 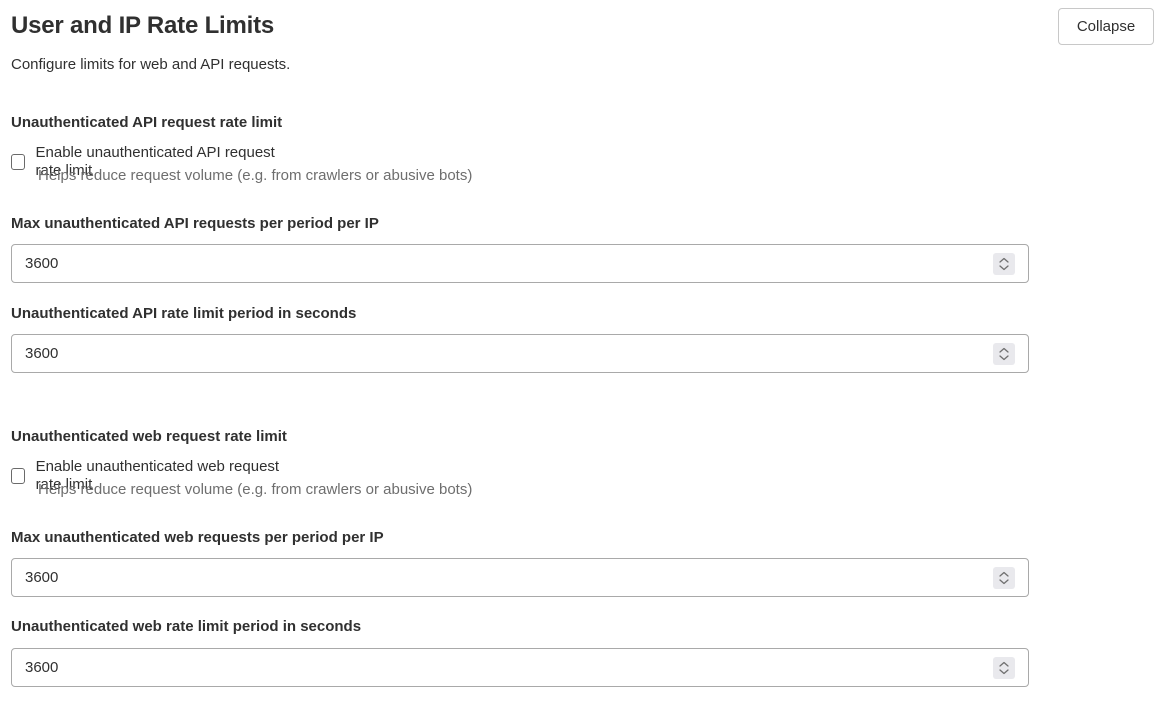 What do you see at coordinates (42, 667) in the screenshot?
I see `web-period-value: 3600` at bounding box center [42, 667].